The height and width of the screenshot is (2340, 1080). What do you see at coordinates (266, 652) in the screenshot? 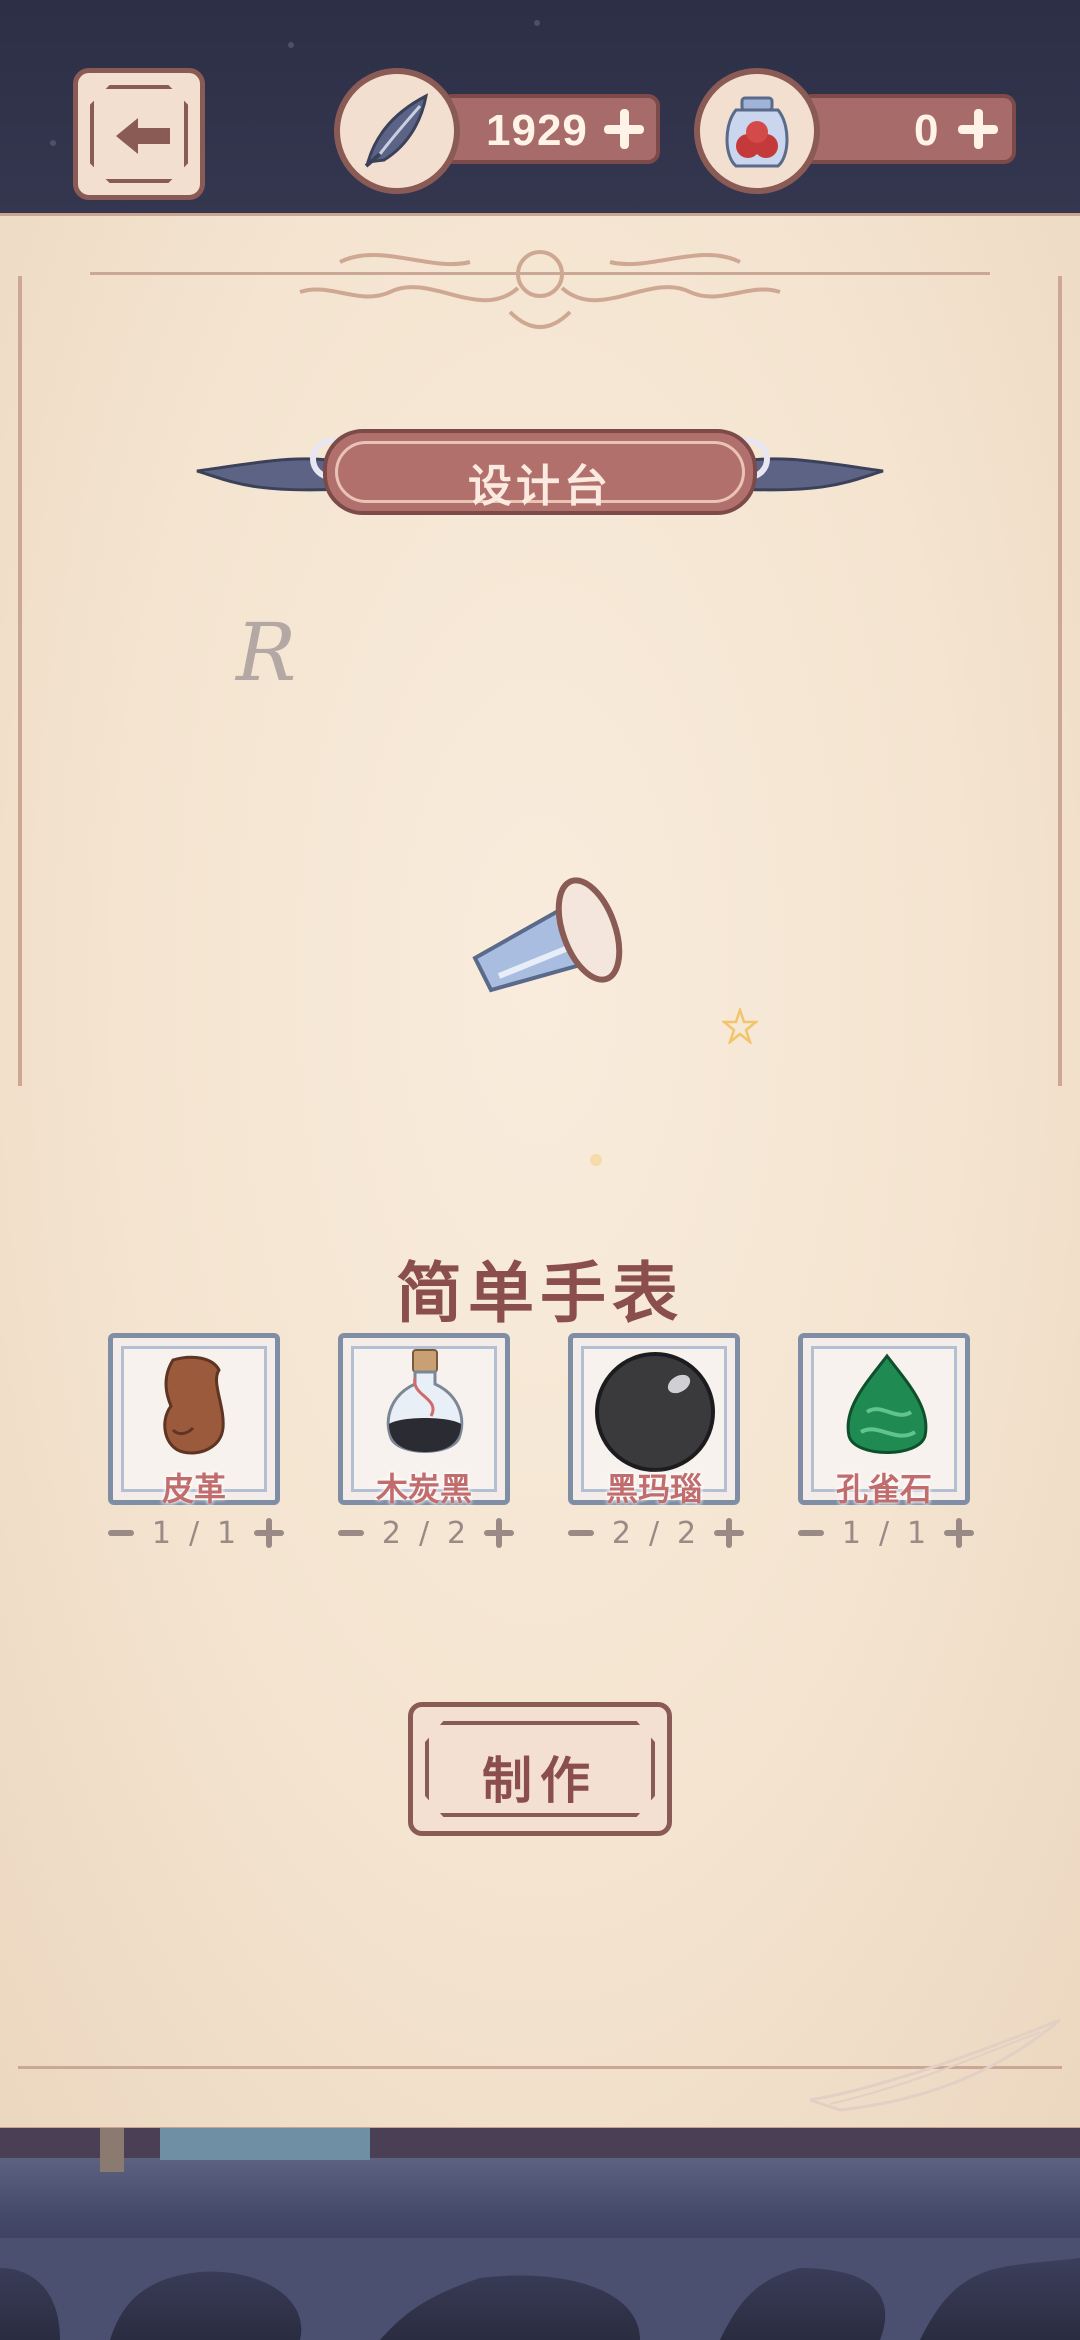
I see `ornament-letter: R` at bounding box center [266, 652].